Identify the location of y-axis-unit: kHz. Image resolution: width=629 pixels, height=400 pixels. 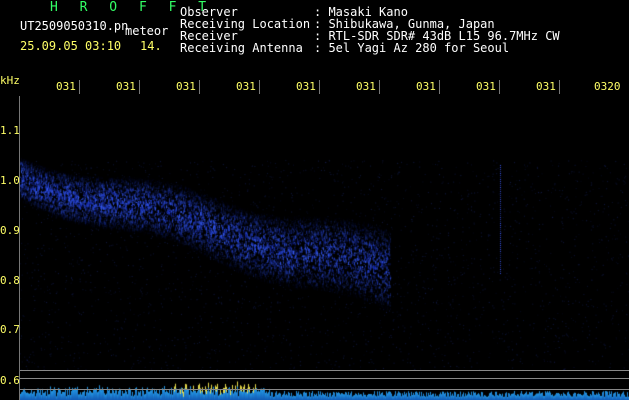
(10, 80).